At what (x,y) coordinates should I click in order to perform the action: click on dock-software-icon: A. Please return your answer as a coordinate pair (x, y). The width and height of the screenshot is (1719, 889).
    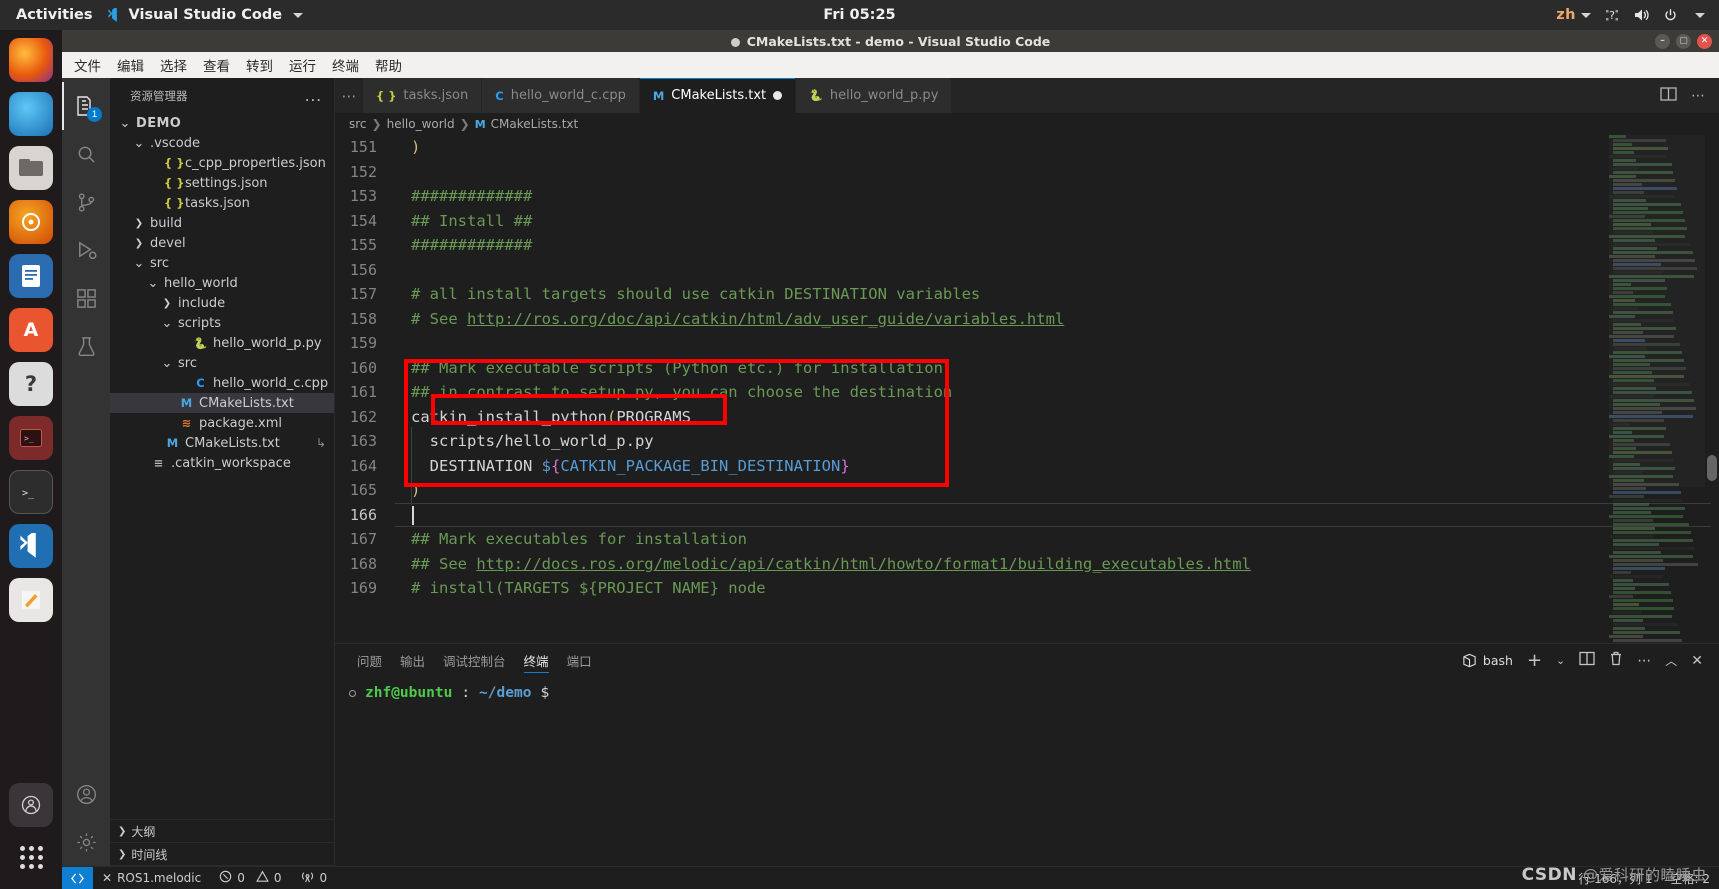
    Looking at the image, I should click on (31, 330).